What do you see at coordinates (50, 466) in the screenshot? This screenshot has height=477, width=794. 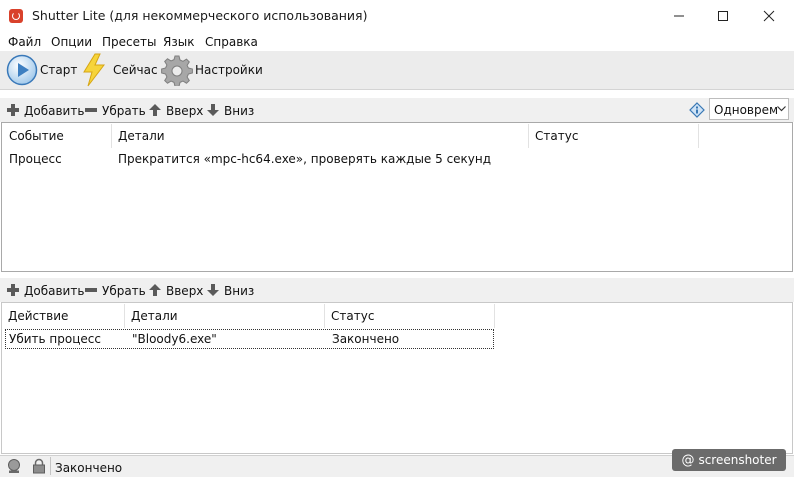 I see `status-separator` at bounding box center [50, 466].